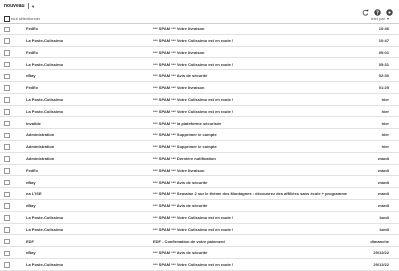  Describe the element at coordinates (187, 123) in the screenshot. I see `message-subject: *** SPAM *** la plateforme sécurisée` at that location.